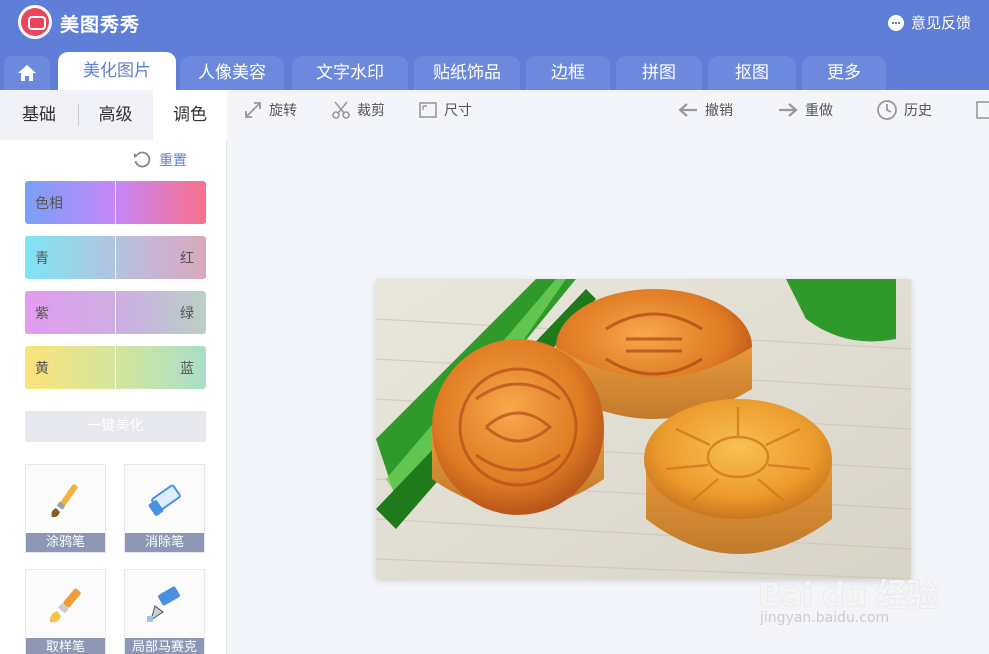 This screenshot has height=654, width=989. What do you see at coordinates (568, 73) in the screenshot?
I see `tab-frames: 边框` at bounding box center [568, 73].